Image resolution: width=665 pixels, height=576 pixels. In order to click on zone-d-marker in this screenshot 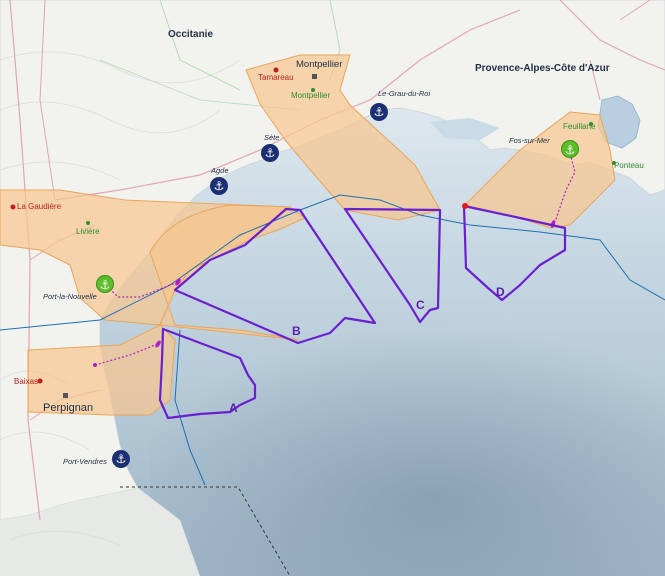, I will do `click(465, 206)`.